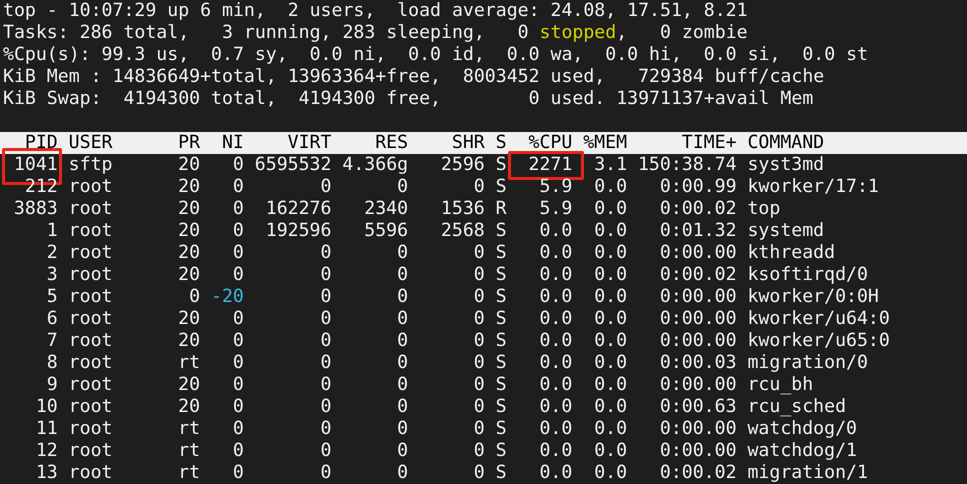  I want to click on table-cell-text: 0:00.99, so click(697, 187).